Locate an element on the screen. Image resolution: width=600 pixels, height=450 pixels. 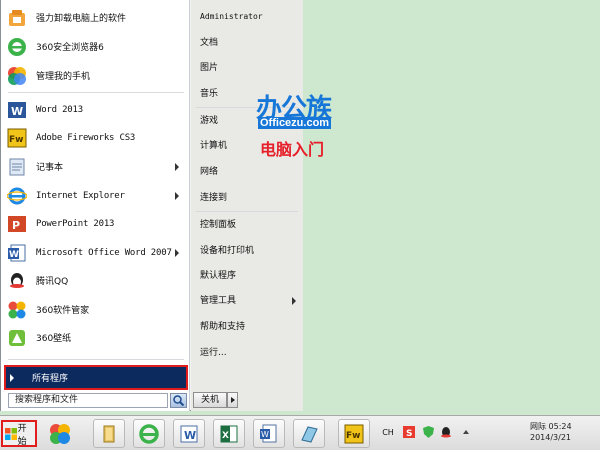
right-item-default-programs: 默认程序 is located at coordinates (250, 276).